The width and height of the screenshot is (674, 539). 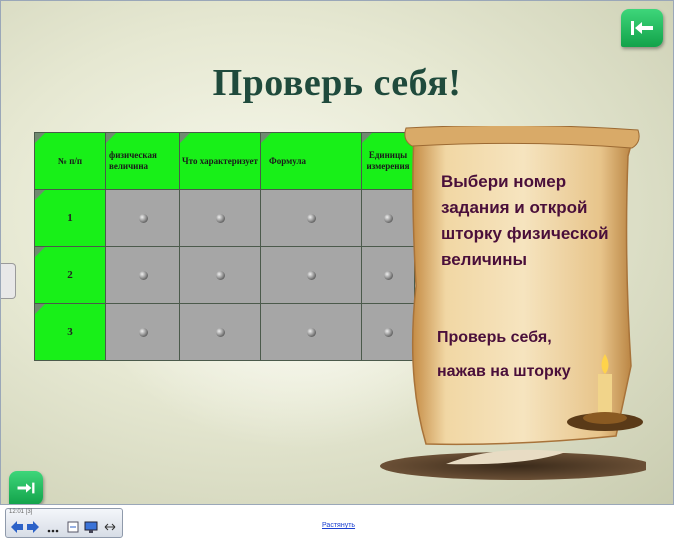 What do you see at coordinates (73, 527) in the screenshot?
I see `page-view-icon` at bounding box center [73, 527].